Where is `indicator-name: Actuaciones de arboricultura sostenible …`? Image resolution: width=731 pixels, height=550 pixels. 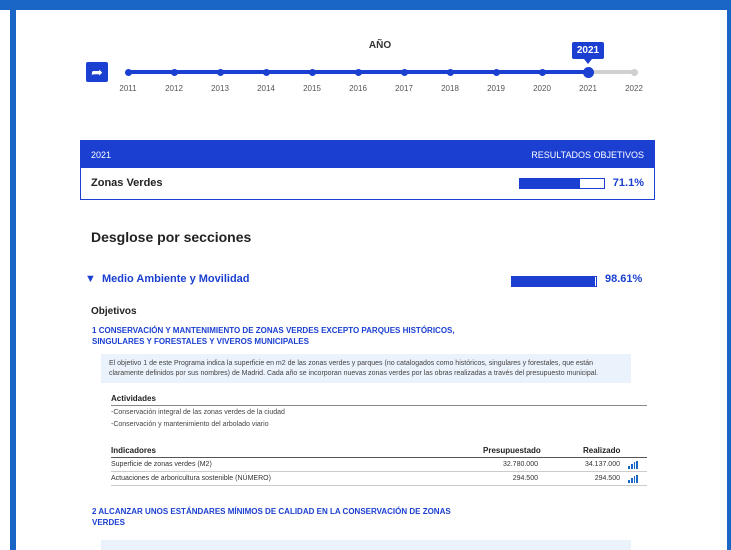 indicator-name: Actuaciones de arboricultura sostenible … is located at coordinates (191, 478).